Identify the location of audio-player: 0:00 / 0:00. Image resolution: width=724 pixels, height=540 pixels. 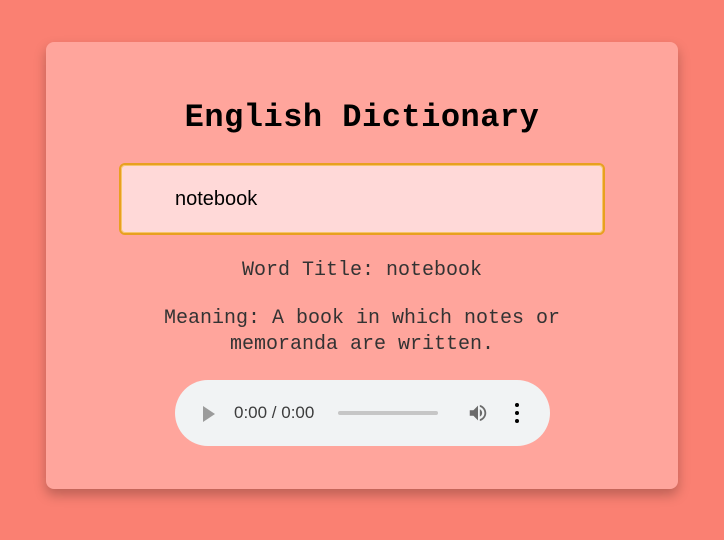
(362, 413).